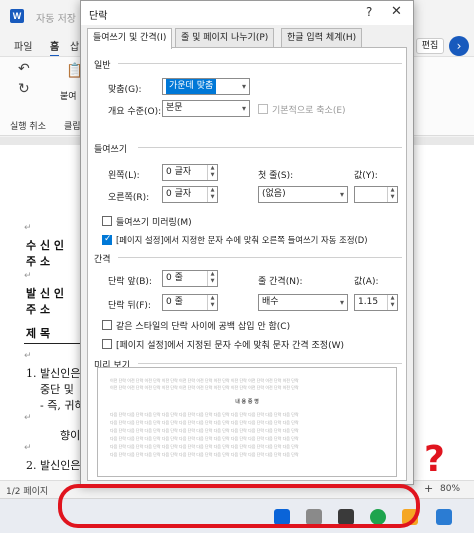 Image resolution: width=474 pixels, height=533 pixels. Describe the element at coordinates (53, 465) in the screenshot. I see `doc-line: 2. 발신인은` at that location.